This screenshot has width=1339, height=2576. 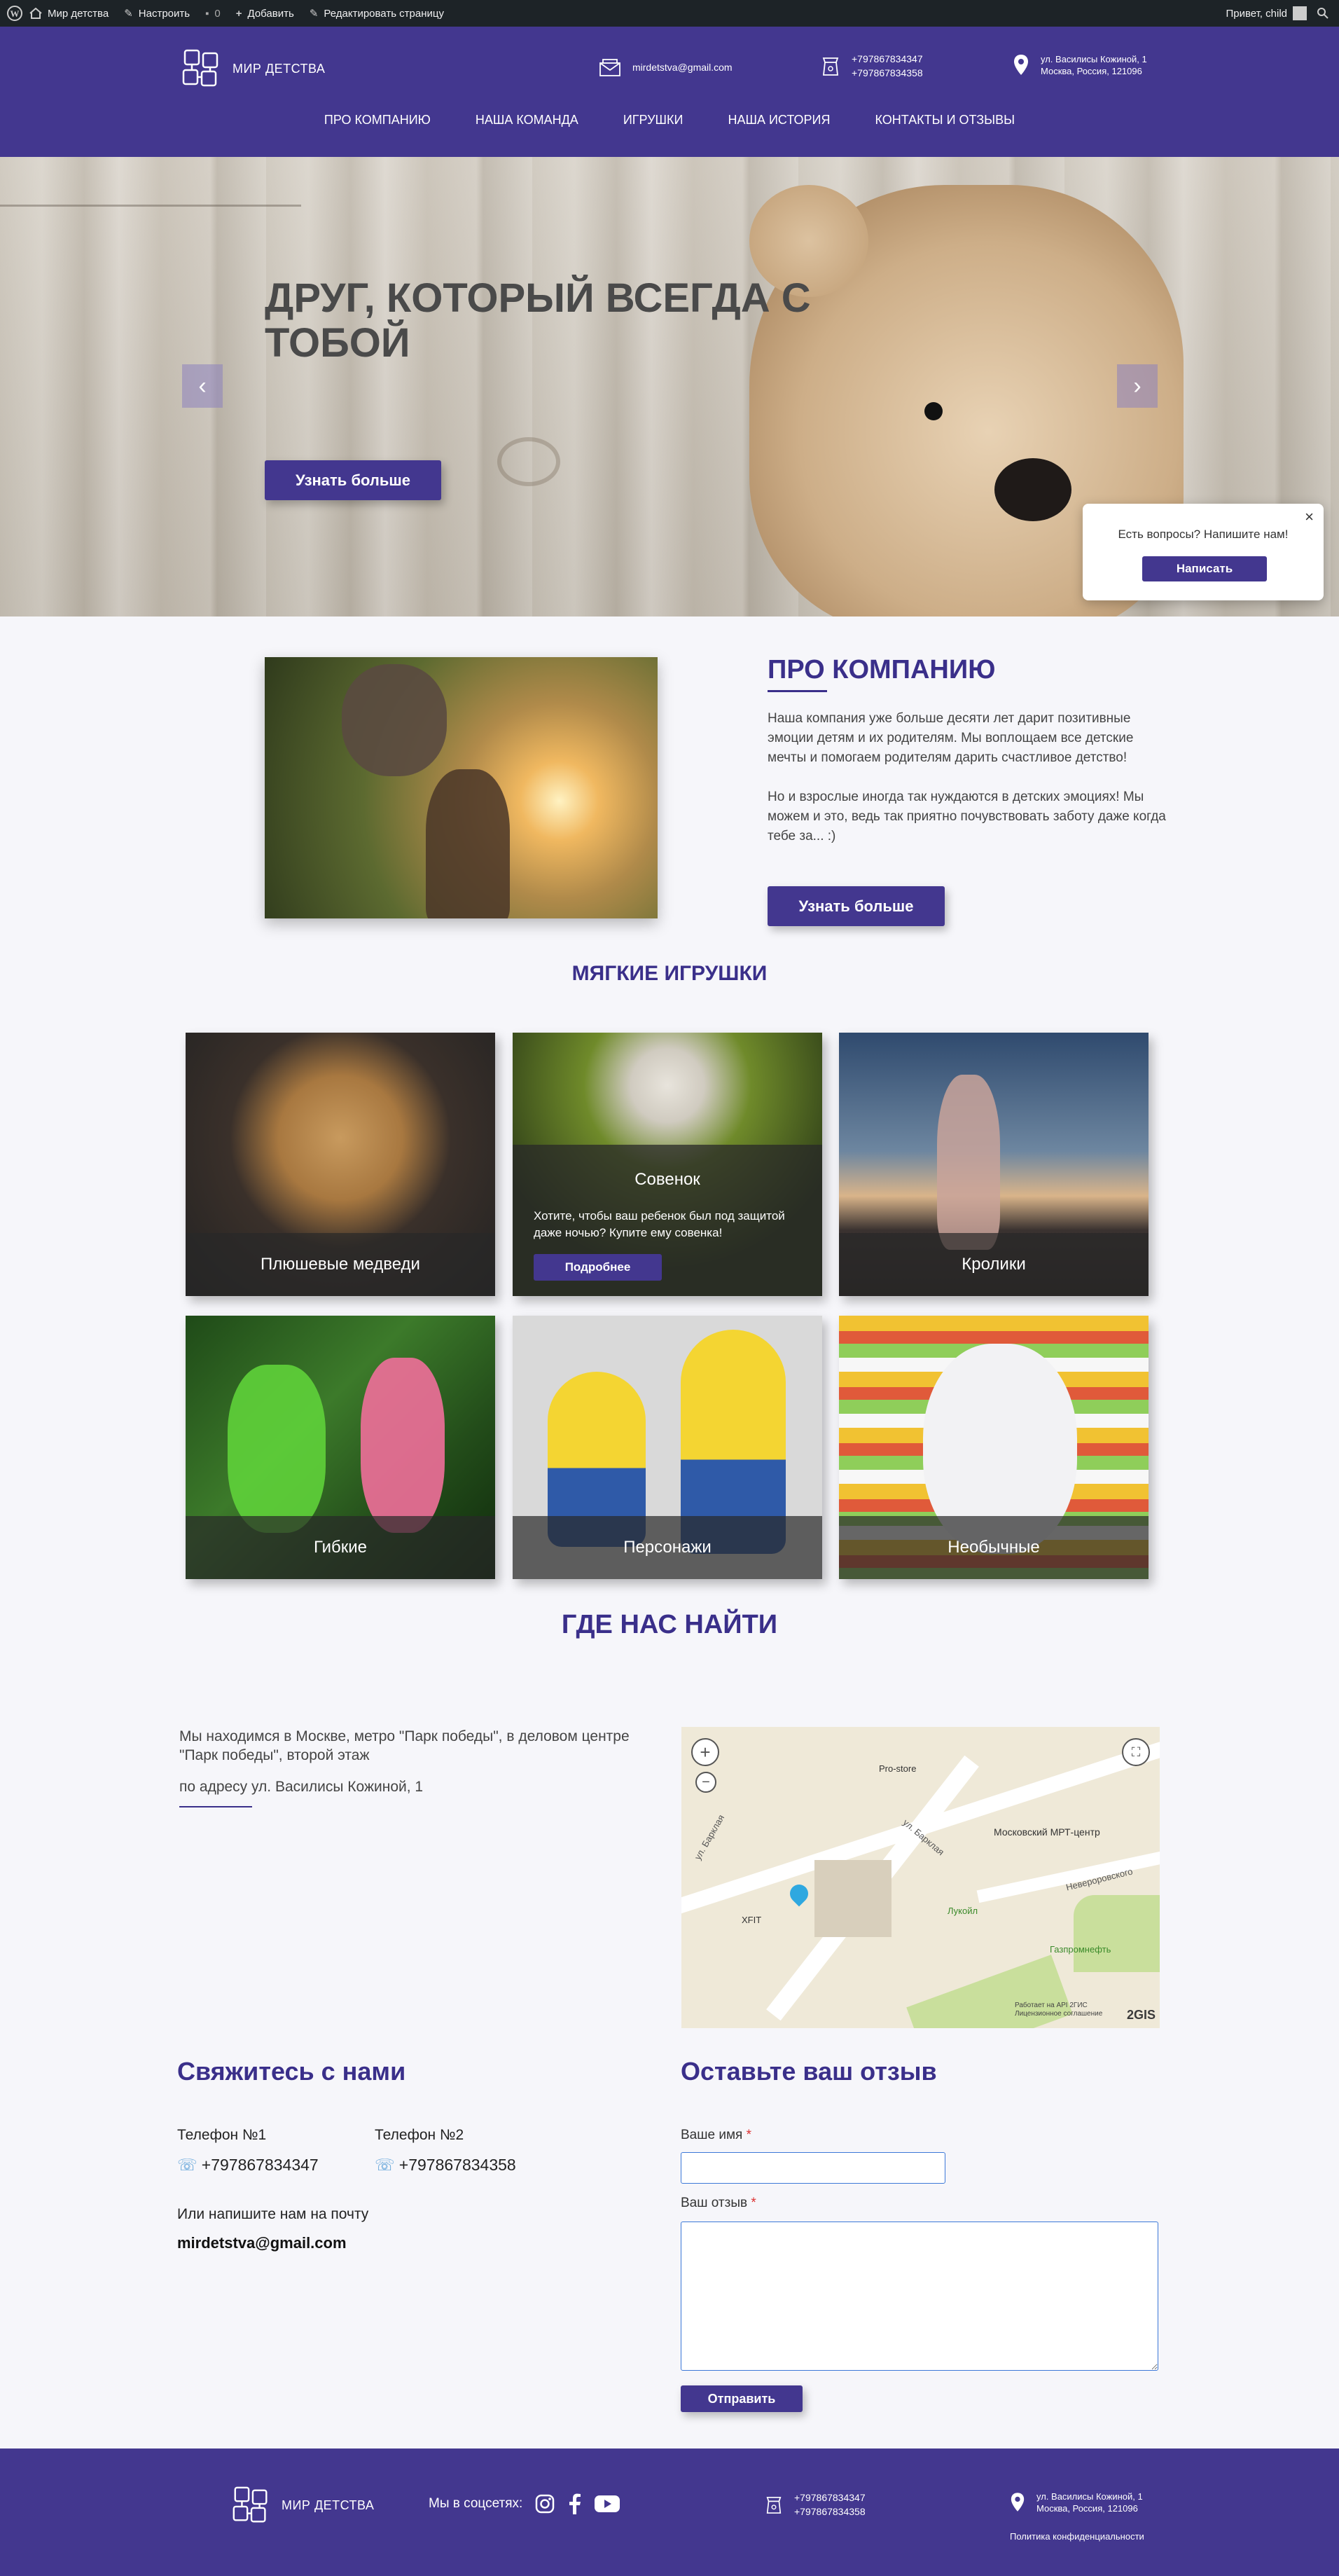 What do you see at coordinates (574, 2503) in the screenshot?
I see `facebook-icon` at bounding box center [574, 2503].